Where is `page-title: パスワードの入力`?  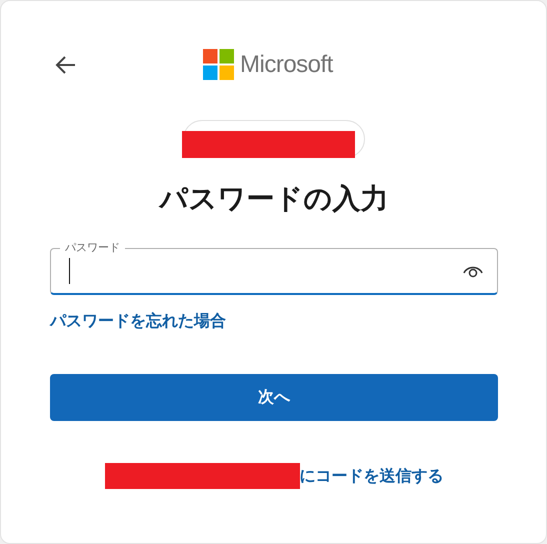 page-title: パスワードの入力 is located at coordinates (274, 199).